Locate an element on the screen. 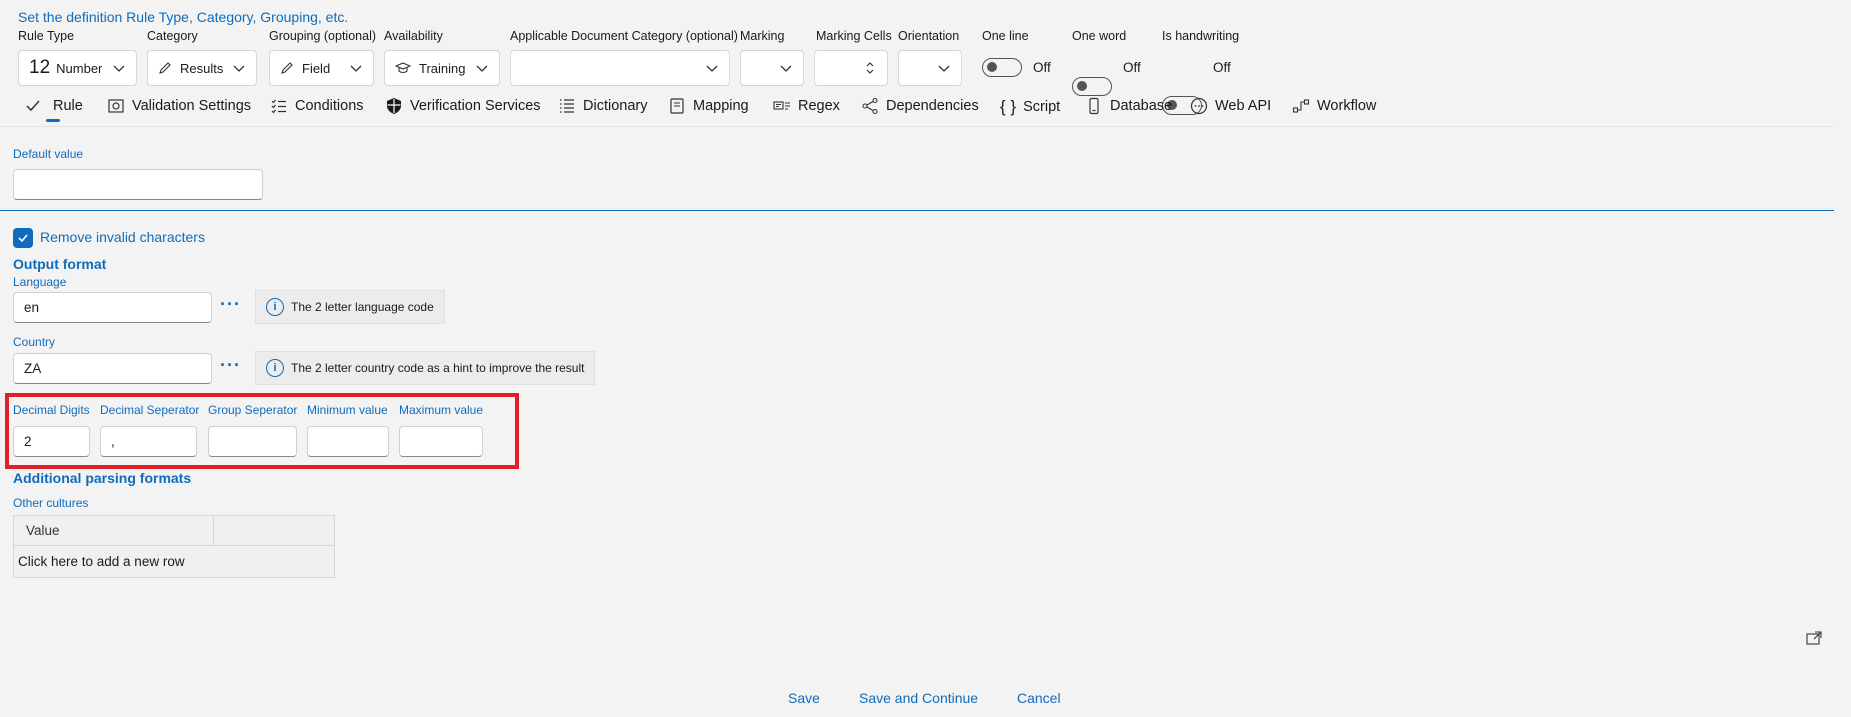  availability-dropdown: Training is located at coordinates (442, 68).